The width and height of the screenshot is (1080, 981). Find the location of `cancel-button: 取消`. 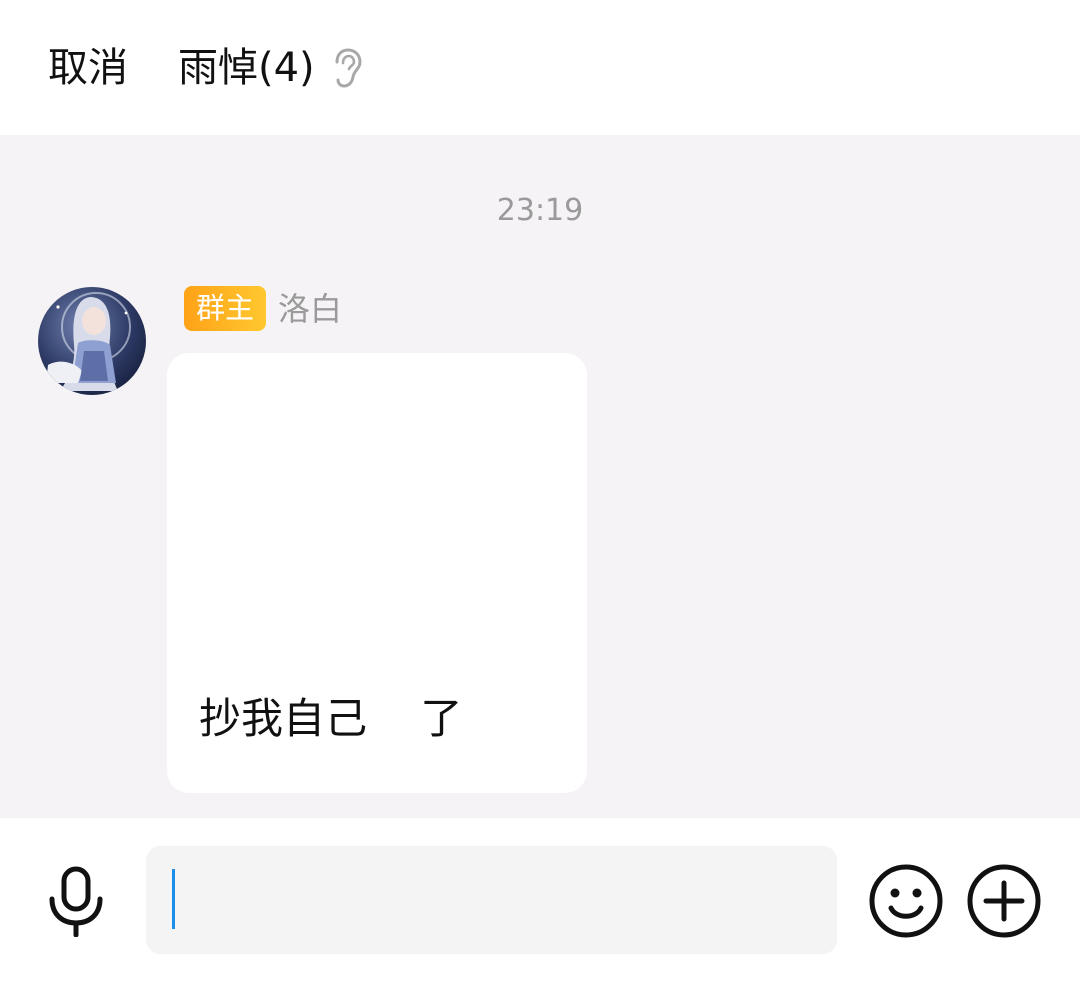

cancel-button: 取消 is located at coordinates (88, 68).